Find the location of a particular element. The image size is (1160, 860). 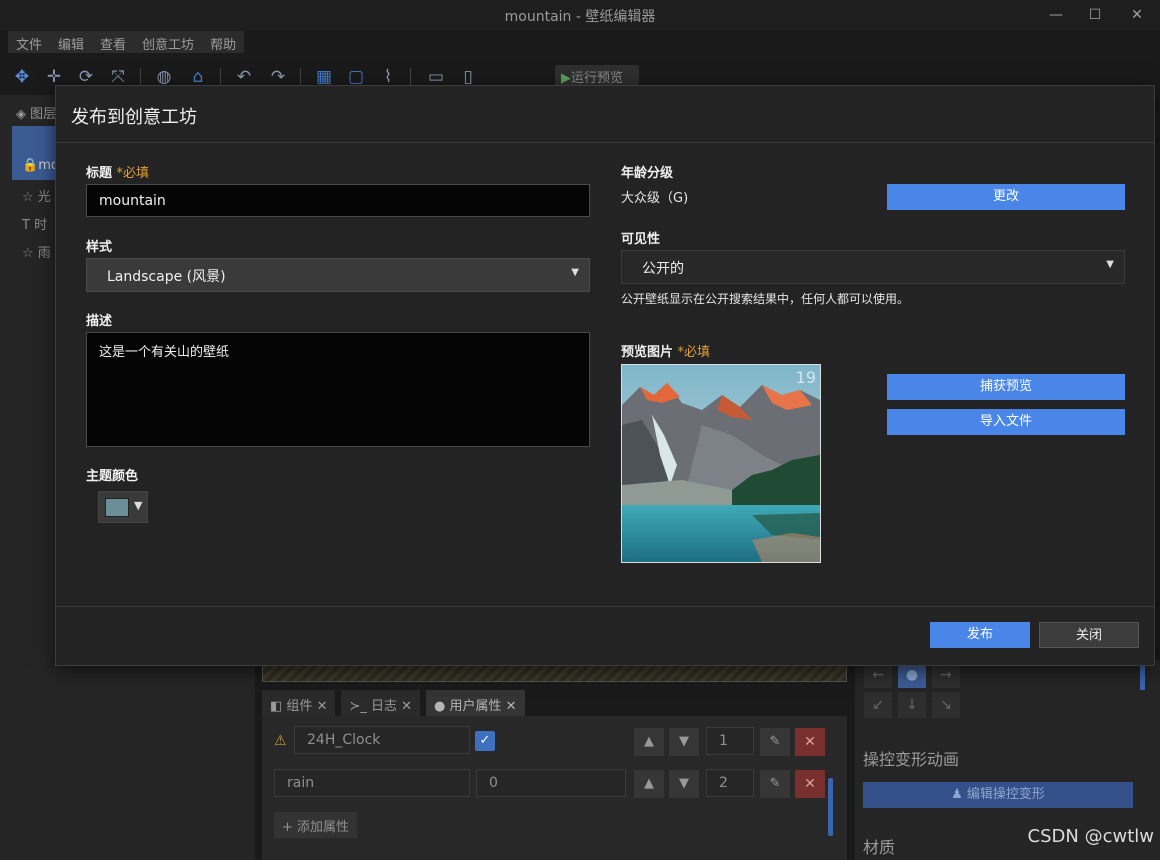

description-label: 描述 is located at coordinates (99, 321).